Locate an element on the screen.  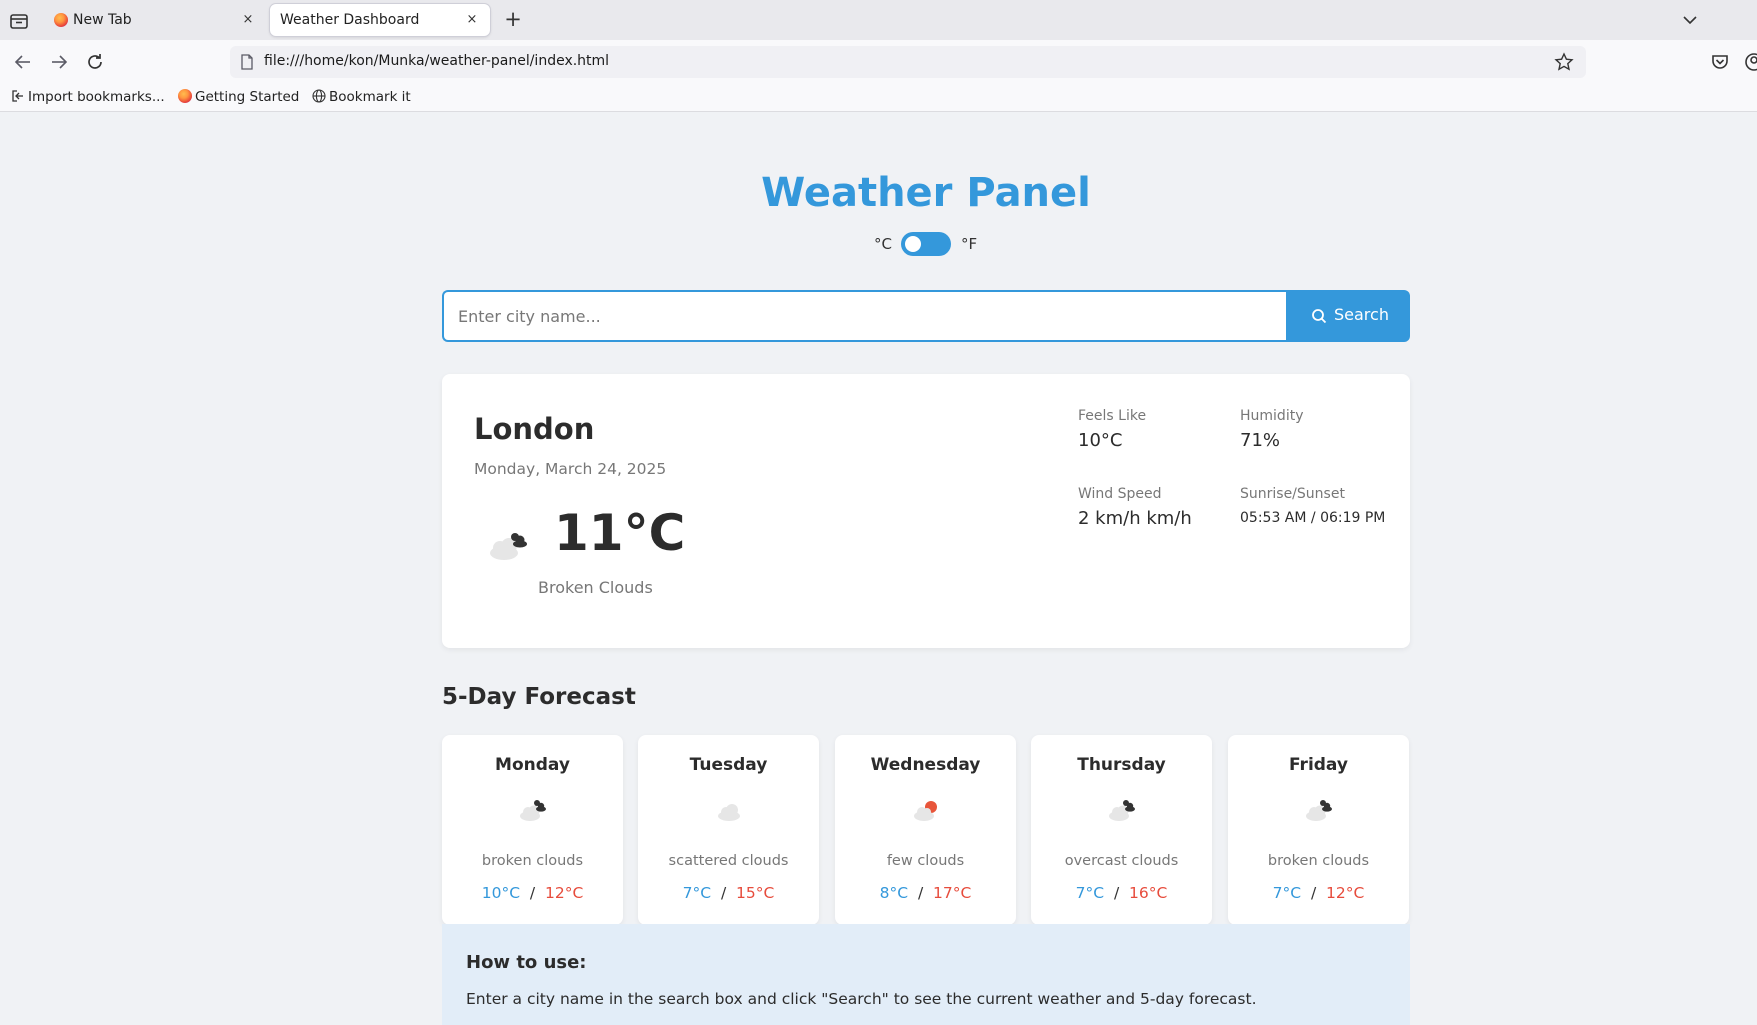
forecast-day: Monday is located at coordinates (532, 765).